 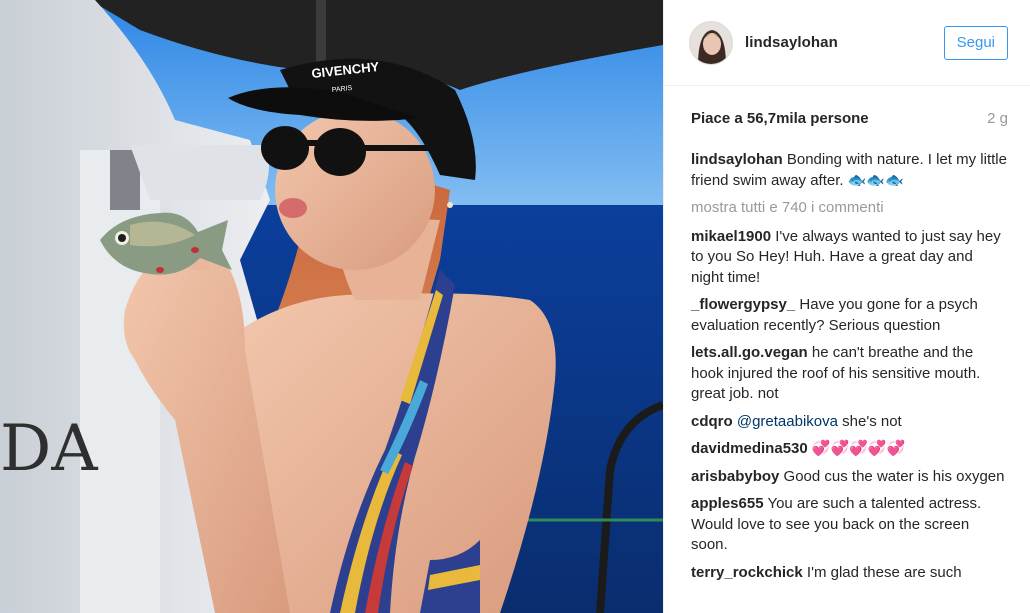 I want to click on comments-fade, so click(x=847, y=598).